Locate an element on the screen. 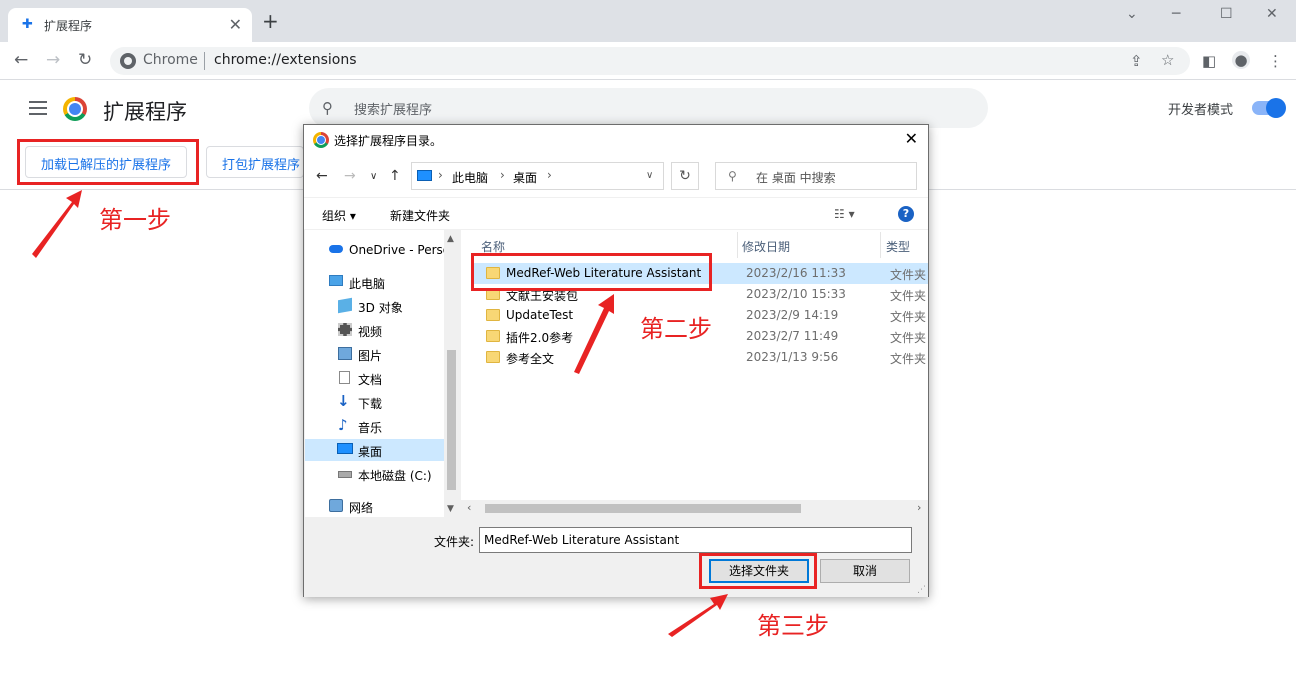  bookmark-star-icon: ☆ is located at coordinates (1167, 60).